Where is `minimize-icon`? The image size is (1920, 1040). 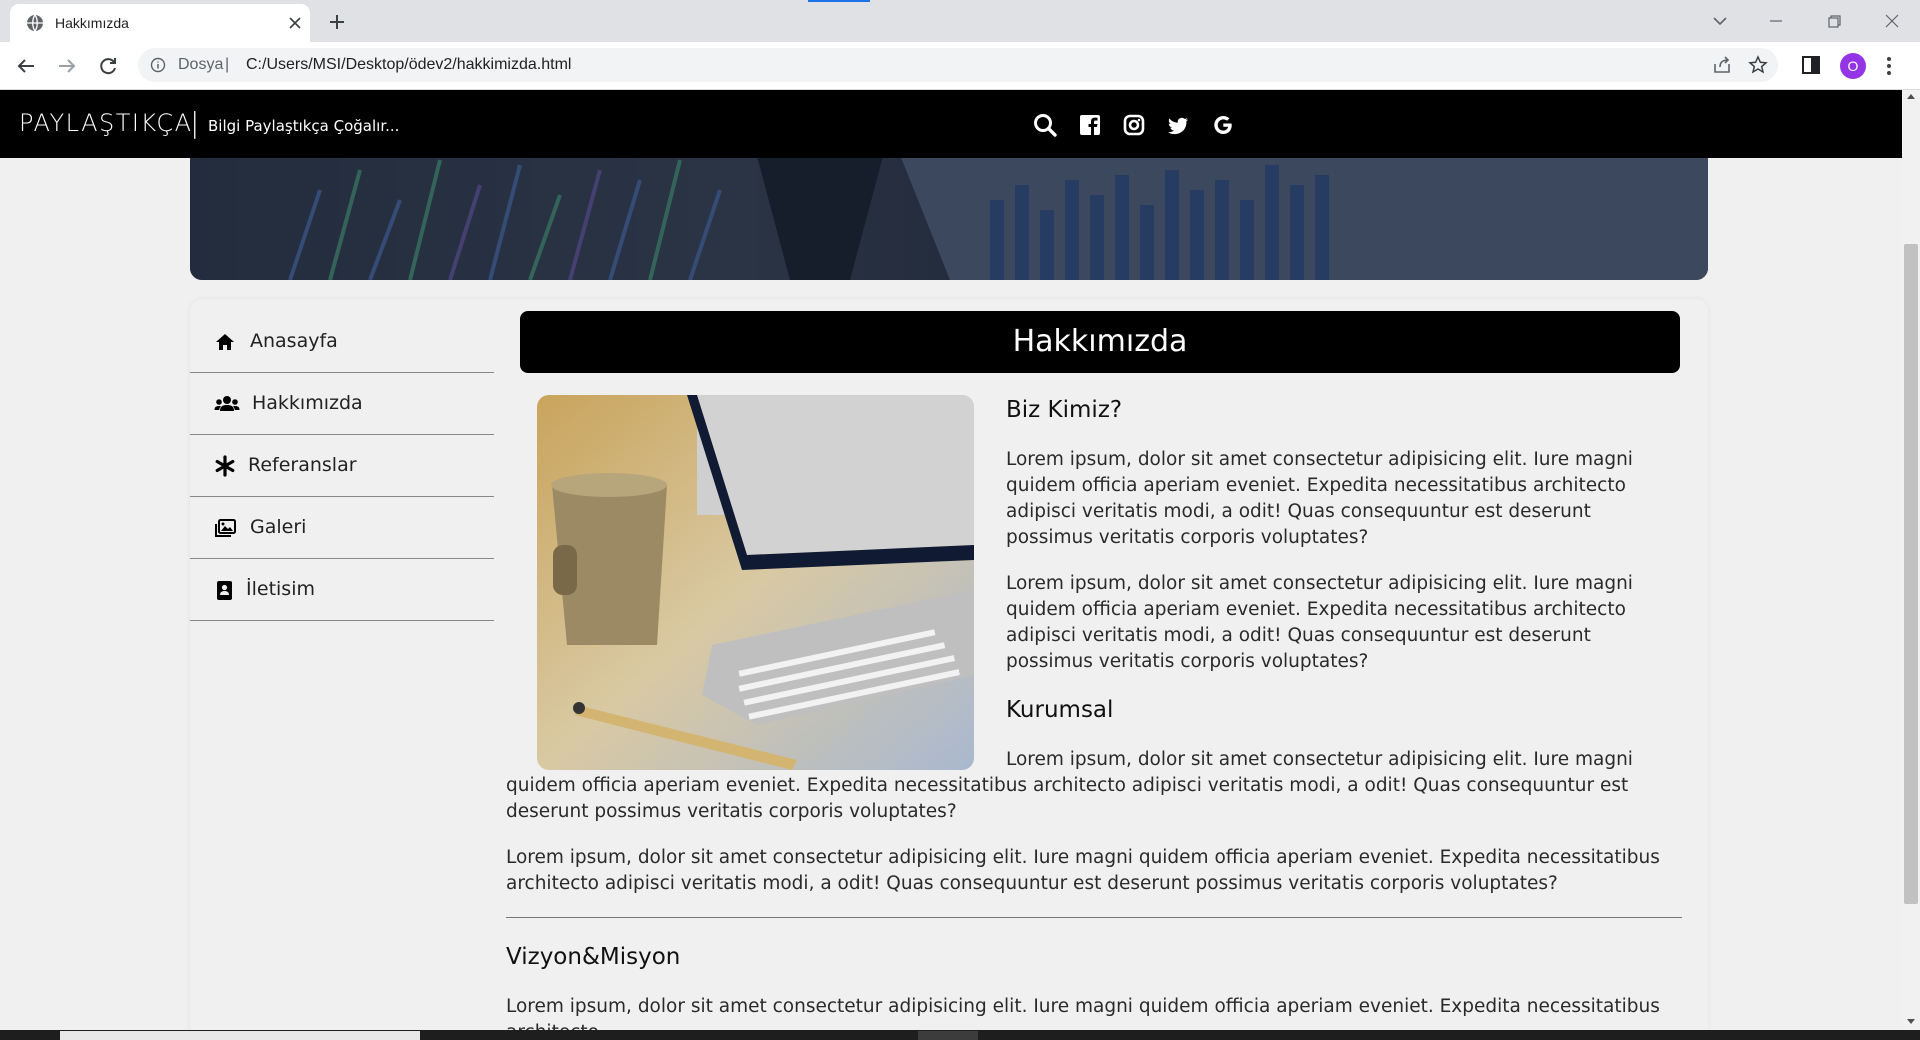 minimize-icon is located at coordinates (1776, 21).